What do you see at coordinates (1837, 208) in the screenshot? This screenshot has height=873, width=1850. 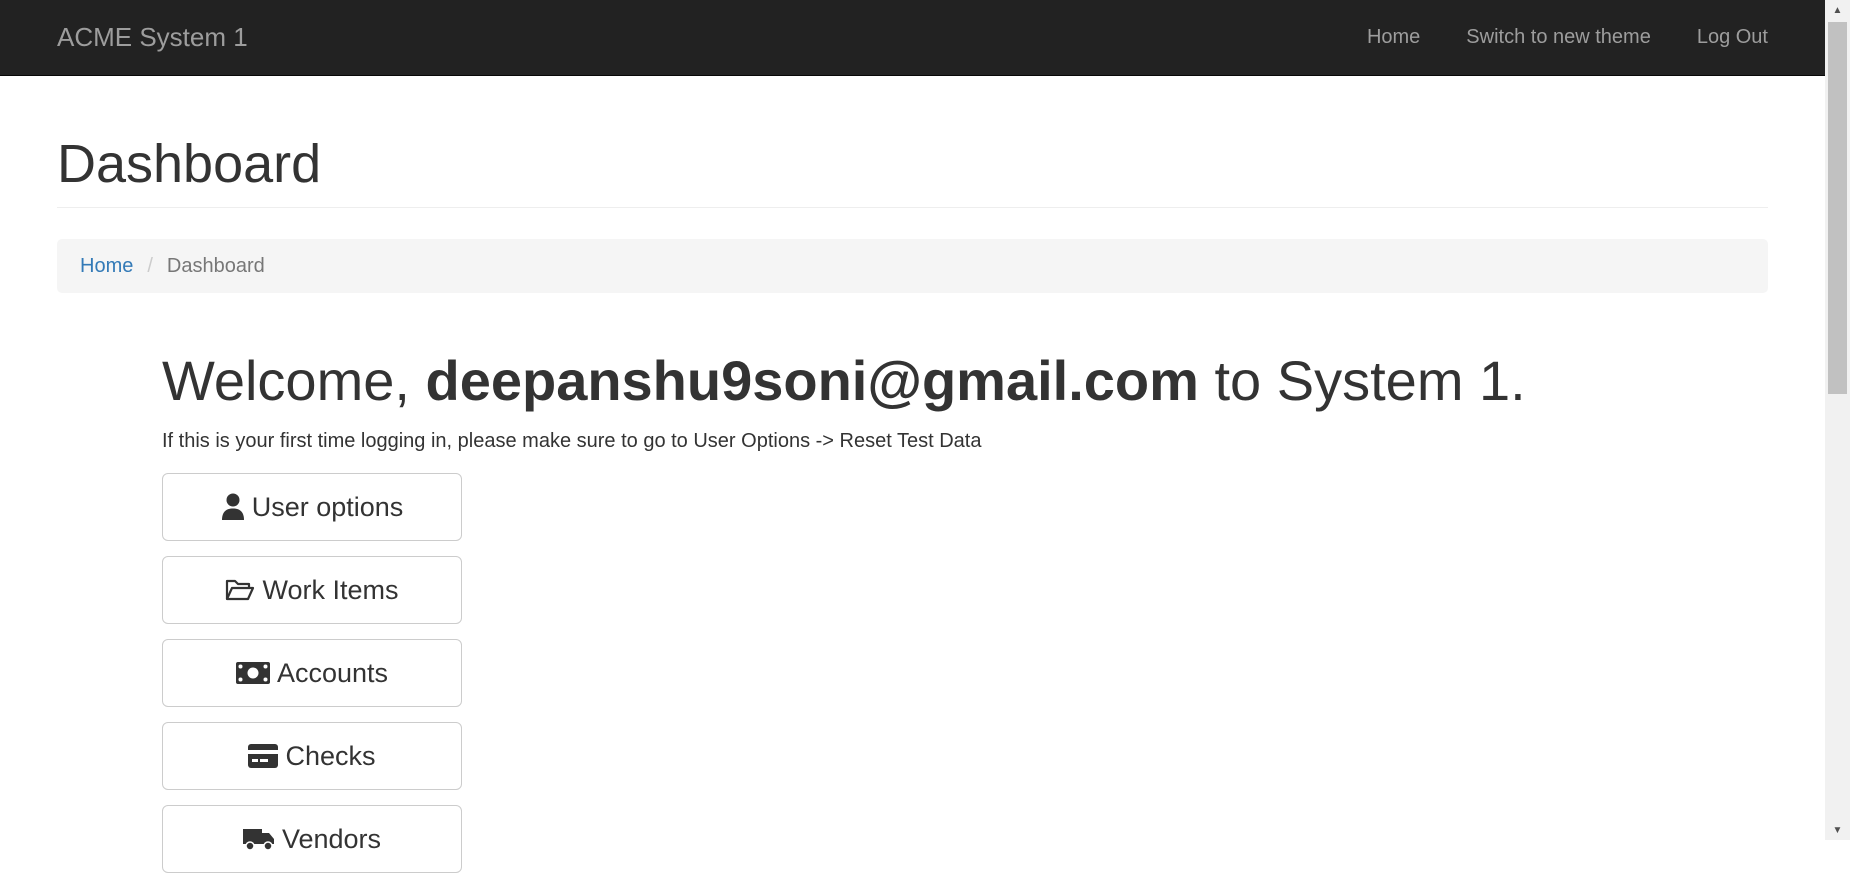 I see `scroll-thumb` at bounding box center [1837, 208].